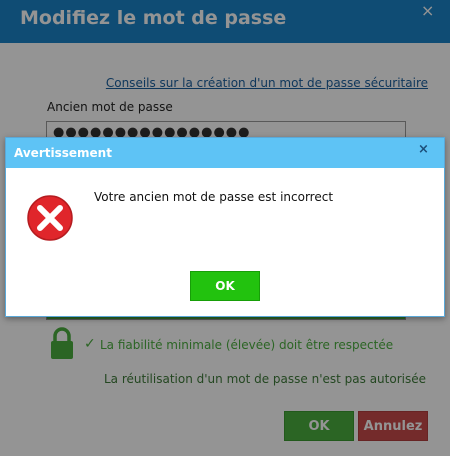 The width and height of the screenshot is (450, 456). I want to click on warning-ok-button: OK, so click(225, 286).